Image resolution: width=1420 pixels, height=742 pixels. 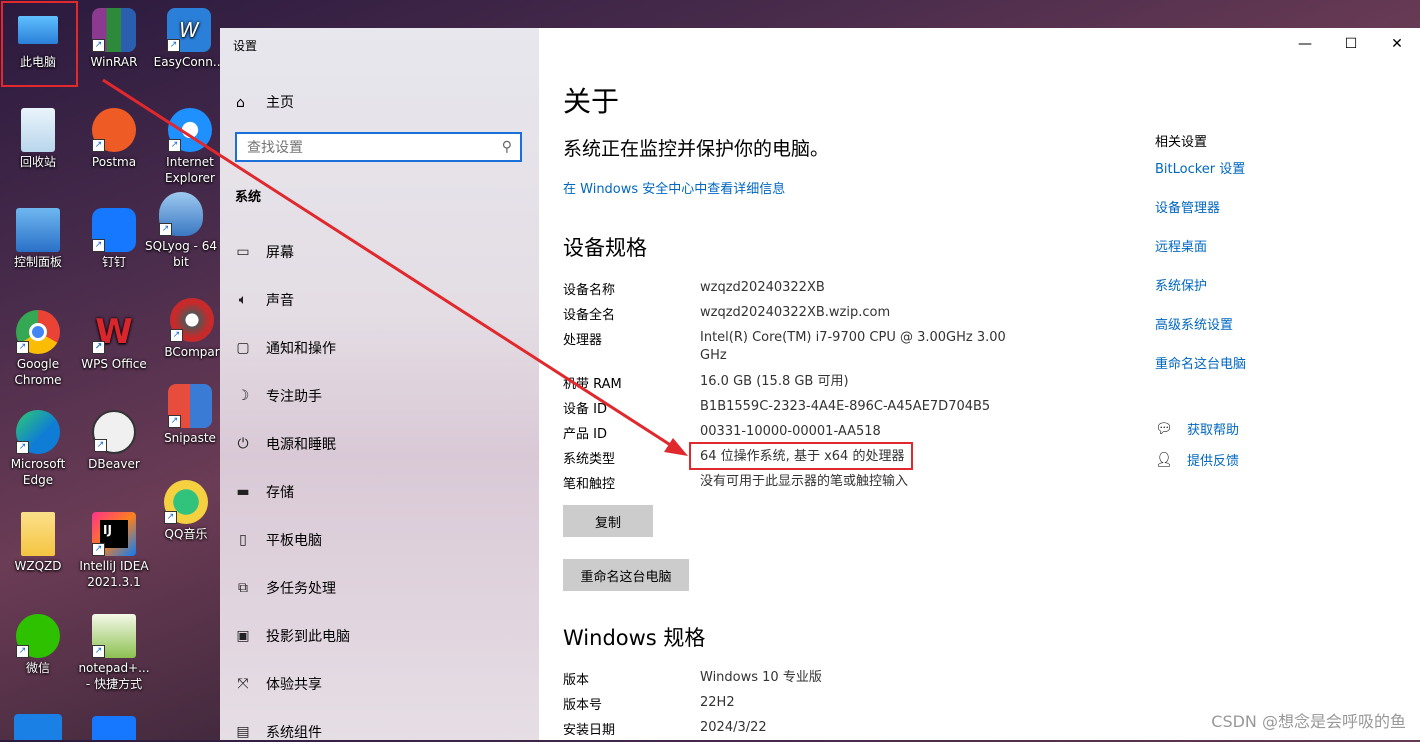 I want to click on sqlyog-icon: ↗, so click(x=181, y=214).